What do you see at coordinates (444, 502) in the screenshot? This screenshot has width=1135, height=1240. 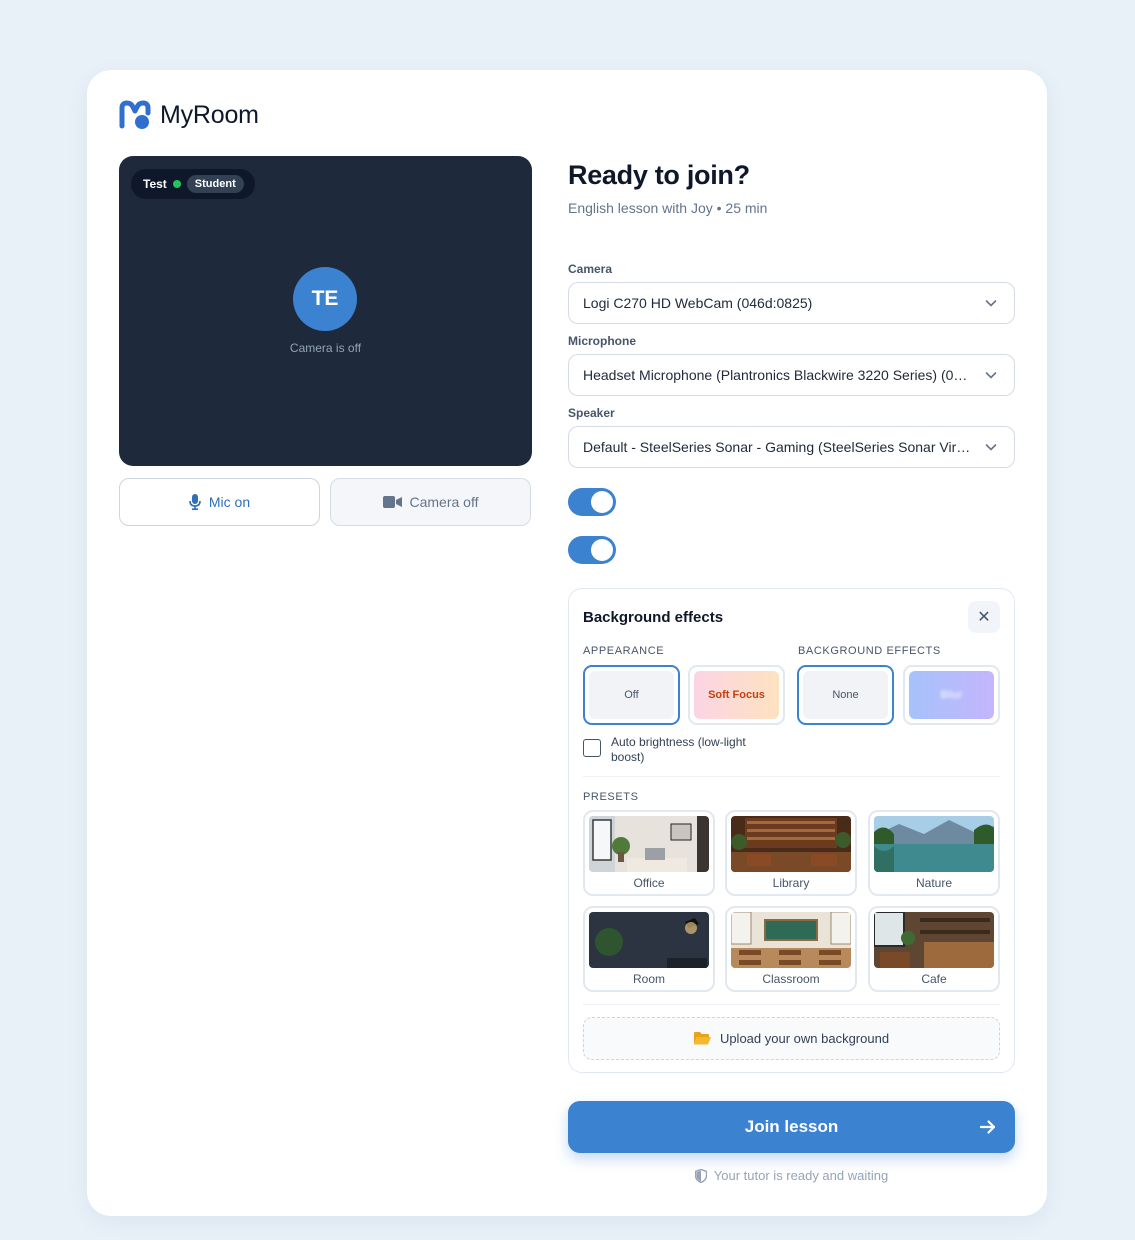 I see `camera-button-label: Camera off` at bounding box center [444, 502].